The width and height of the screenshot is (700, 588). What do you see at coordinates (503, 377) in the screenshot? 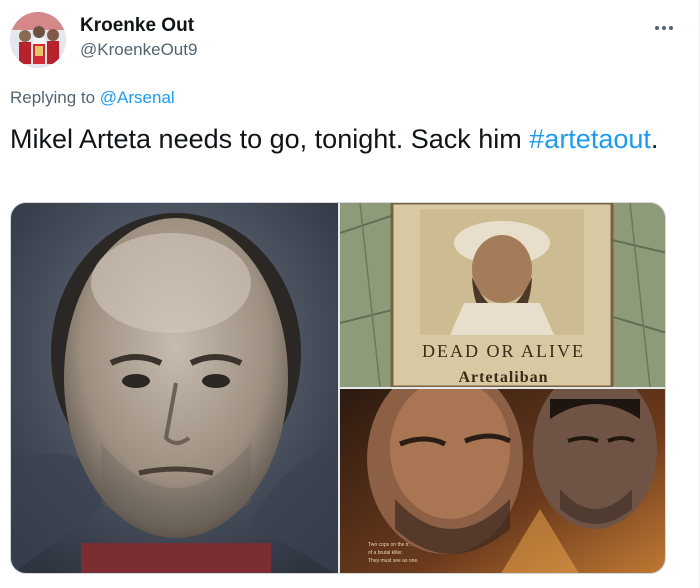
I see `poster-name: Artetaliban` at bounding box center [503, 377].